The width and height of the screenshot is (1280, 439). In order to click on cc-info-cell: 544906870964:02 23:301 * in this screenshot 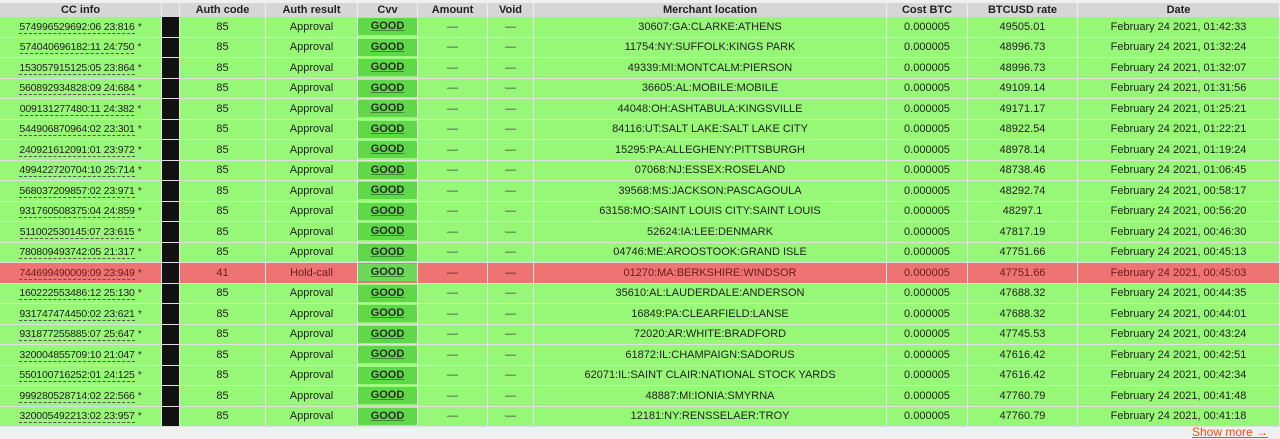, I will do `click(81, 129)`.